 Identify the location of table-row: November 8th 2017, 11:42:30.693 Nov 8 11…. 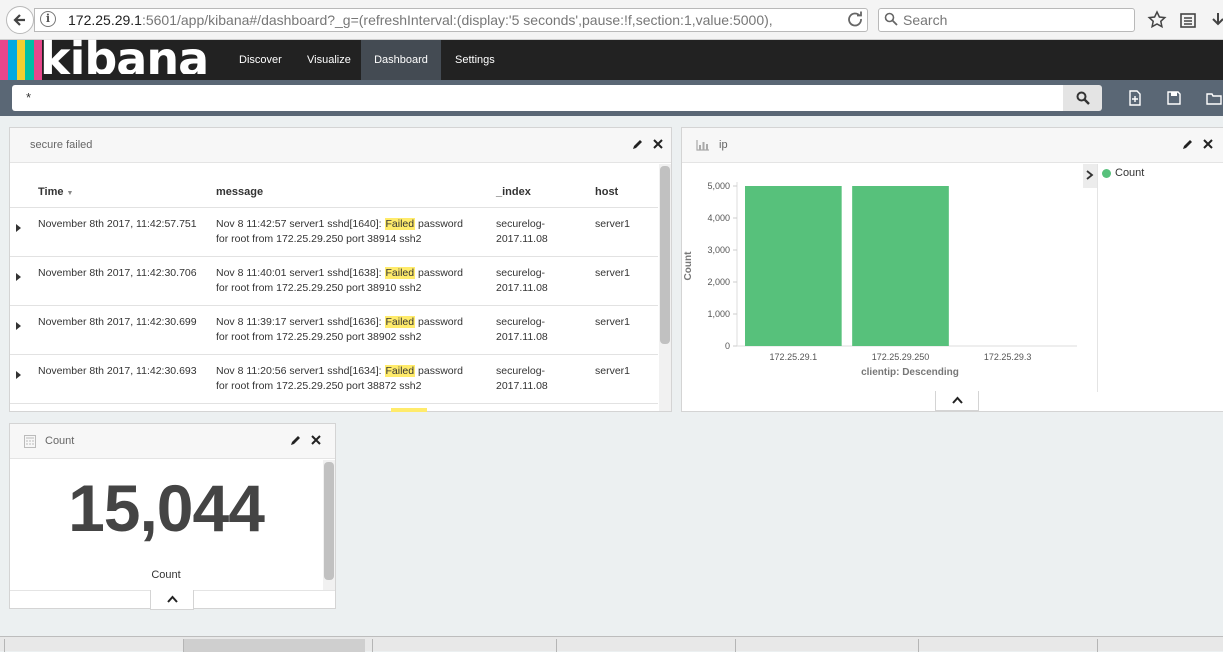
(334, 378).